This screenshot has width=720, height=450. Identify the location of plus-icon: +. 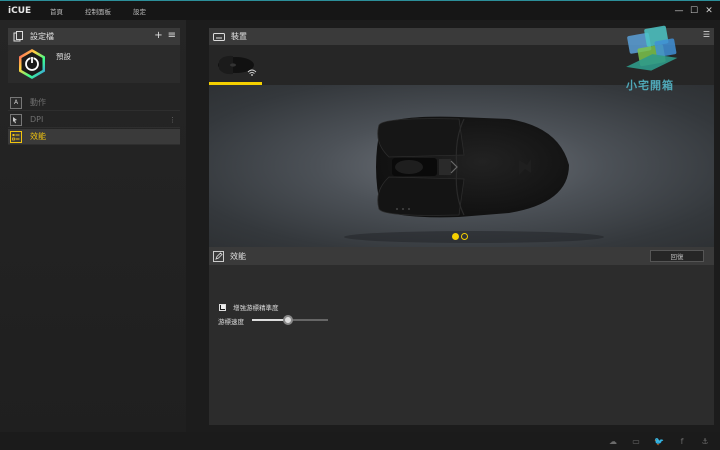
(158, 35).